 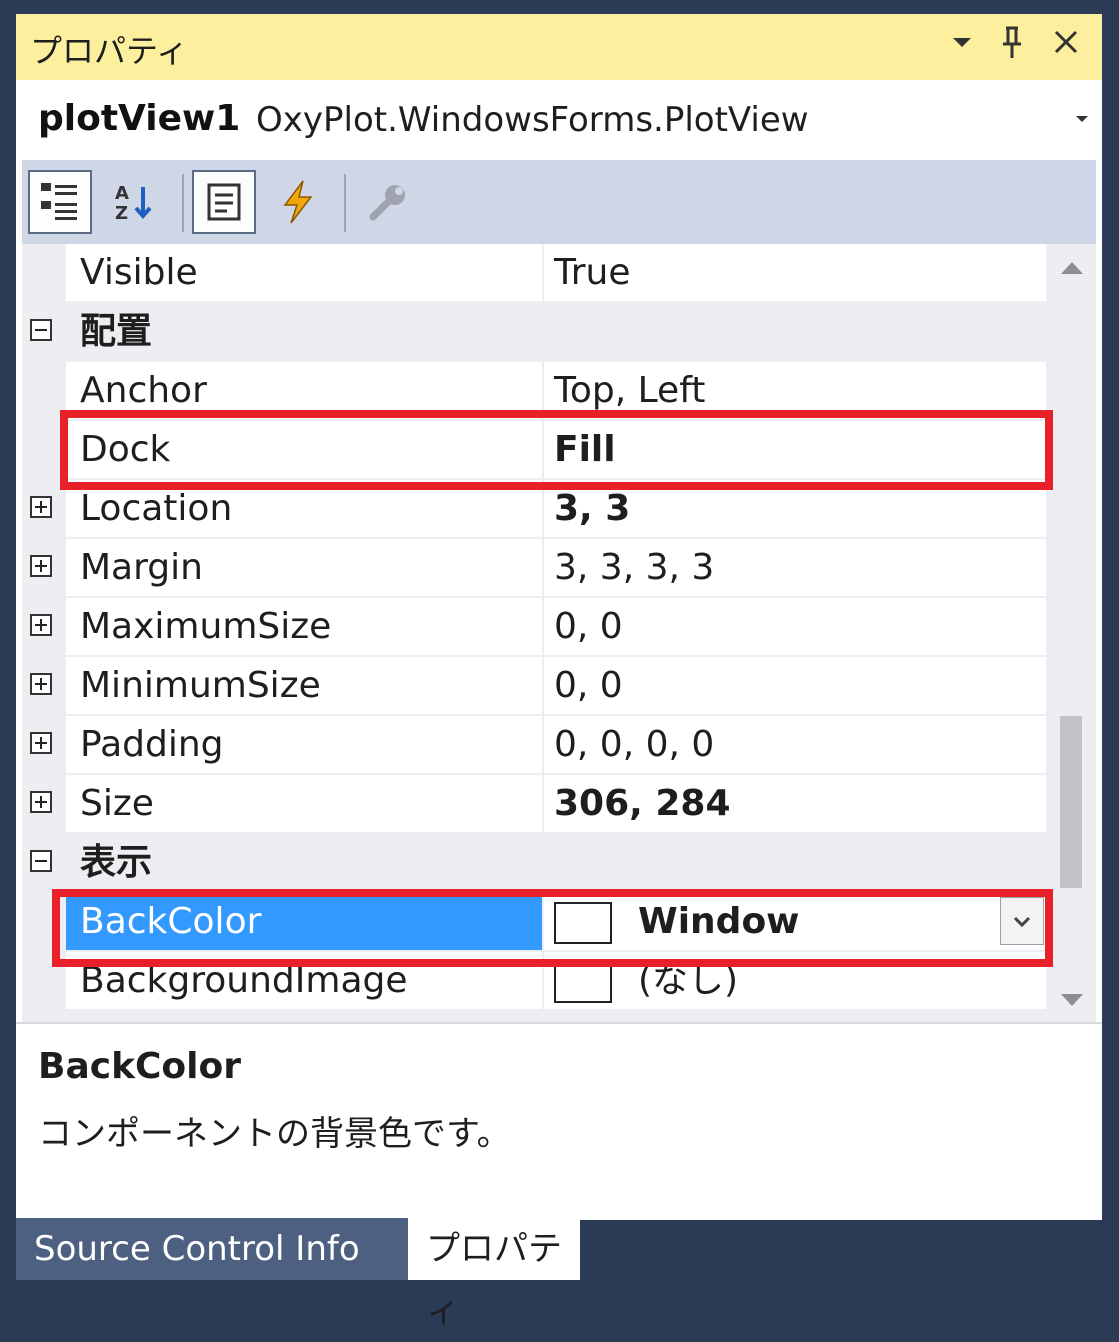 I want to click on close-icon, so click(x=1066, y=46).